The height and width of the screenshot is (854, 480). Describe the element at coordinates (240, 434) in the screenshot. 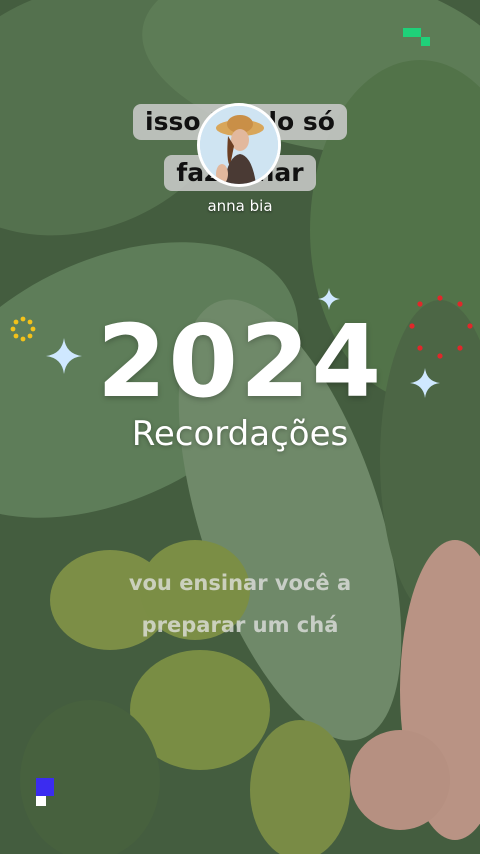

I see `subtitle: Recordações` at that location.